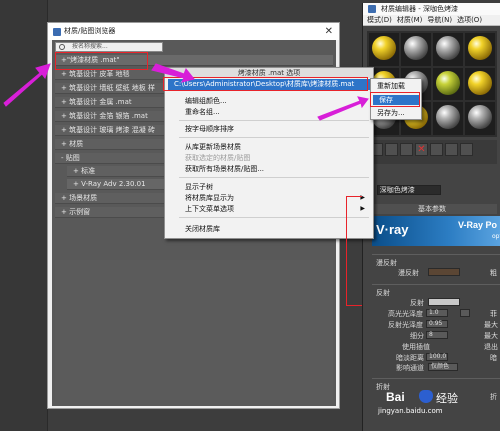 The width and height of the screenshot is (500, 431). I want to click on baidu-jingyan-watermark: Bai 经验 jingyan.baidu.com, so click(438, 409).